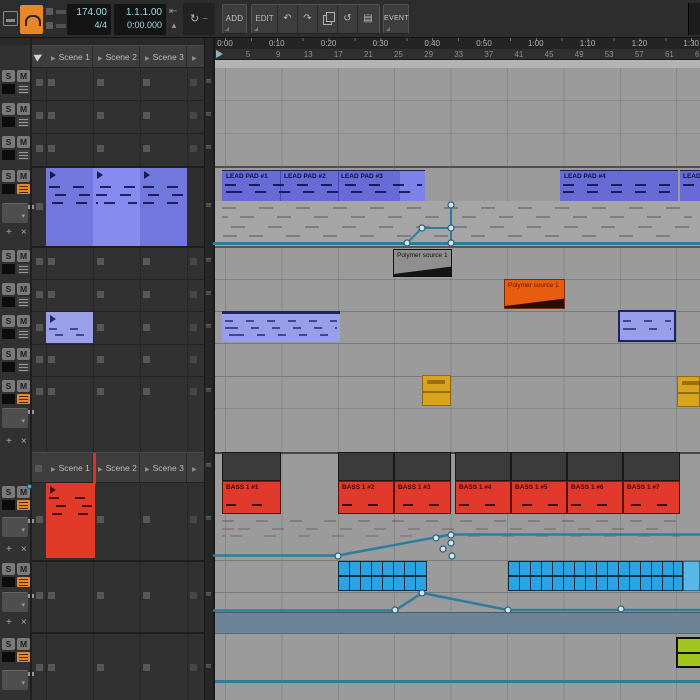 Image resolution: width=700 pixels, height=700 pixels. I want to click on launcher-clip-blue-selected, so click(116, 207).